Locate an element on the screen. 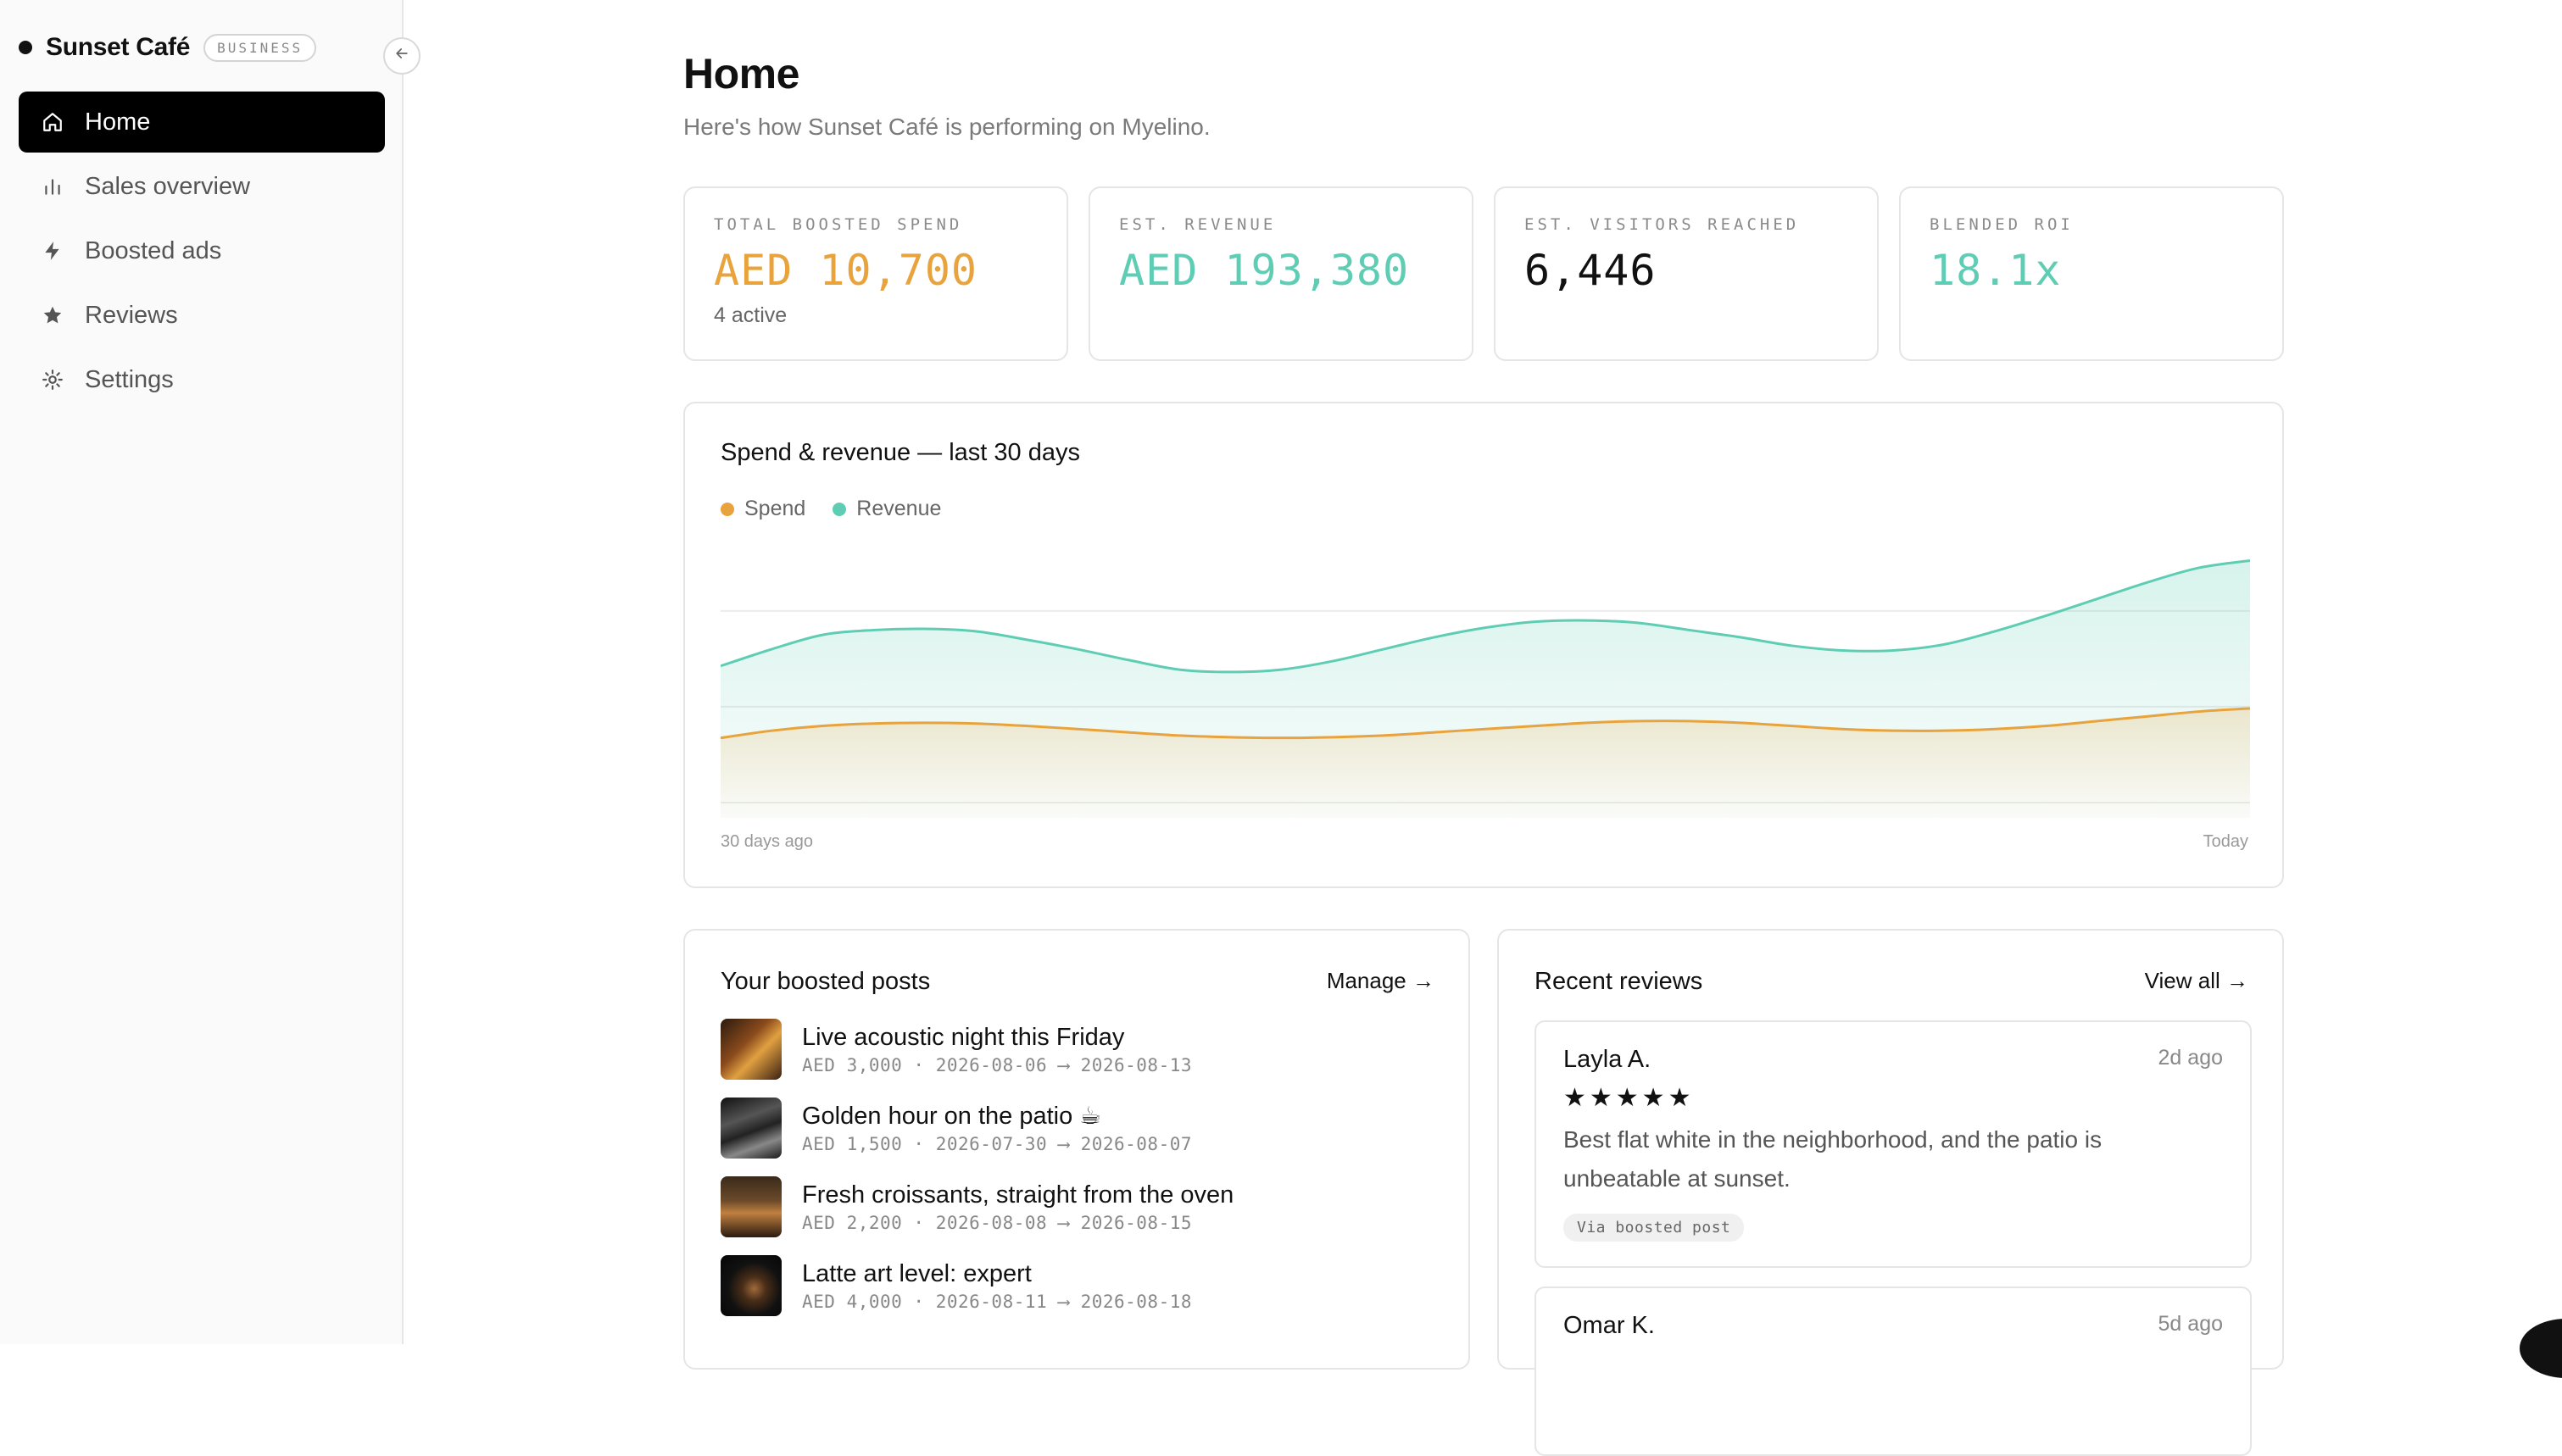 This screenshot has width=2562, height=1456. sidebar-item-sales-overview: Sales overview is located at coordinates (202, 187).